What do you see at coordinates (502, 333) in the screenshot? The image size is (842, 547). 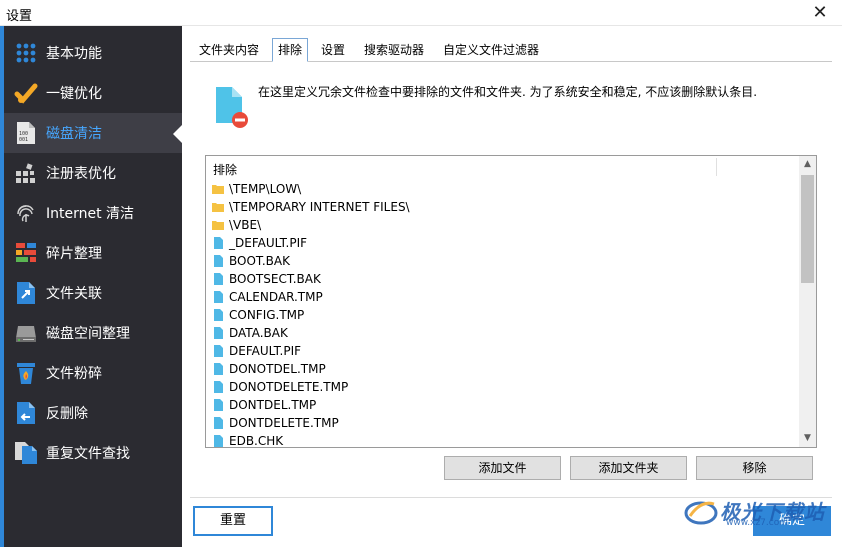 I see `list-item: DATA.BAK` at bounding box center [502, 333].